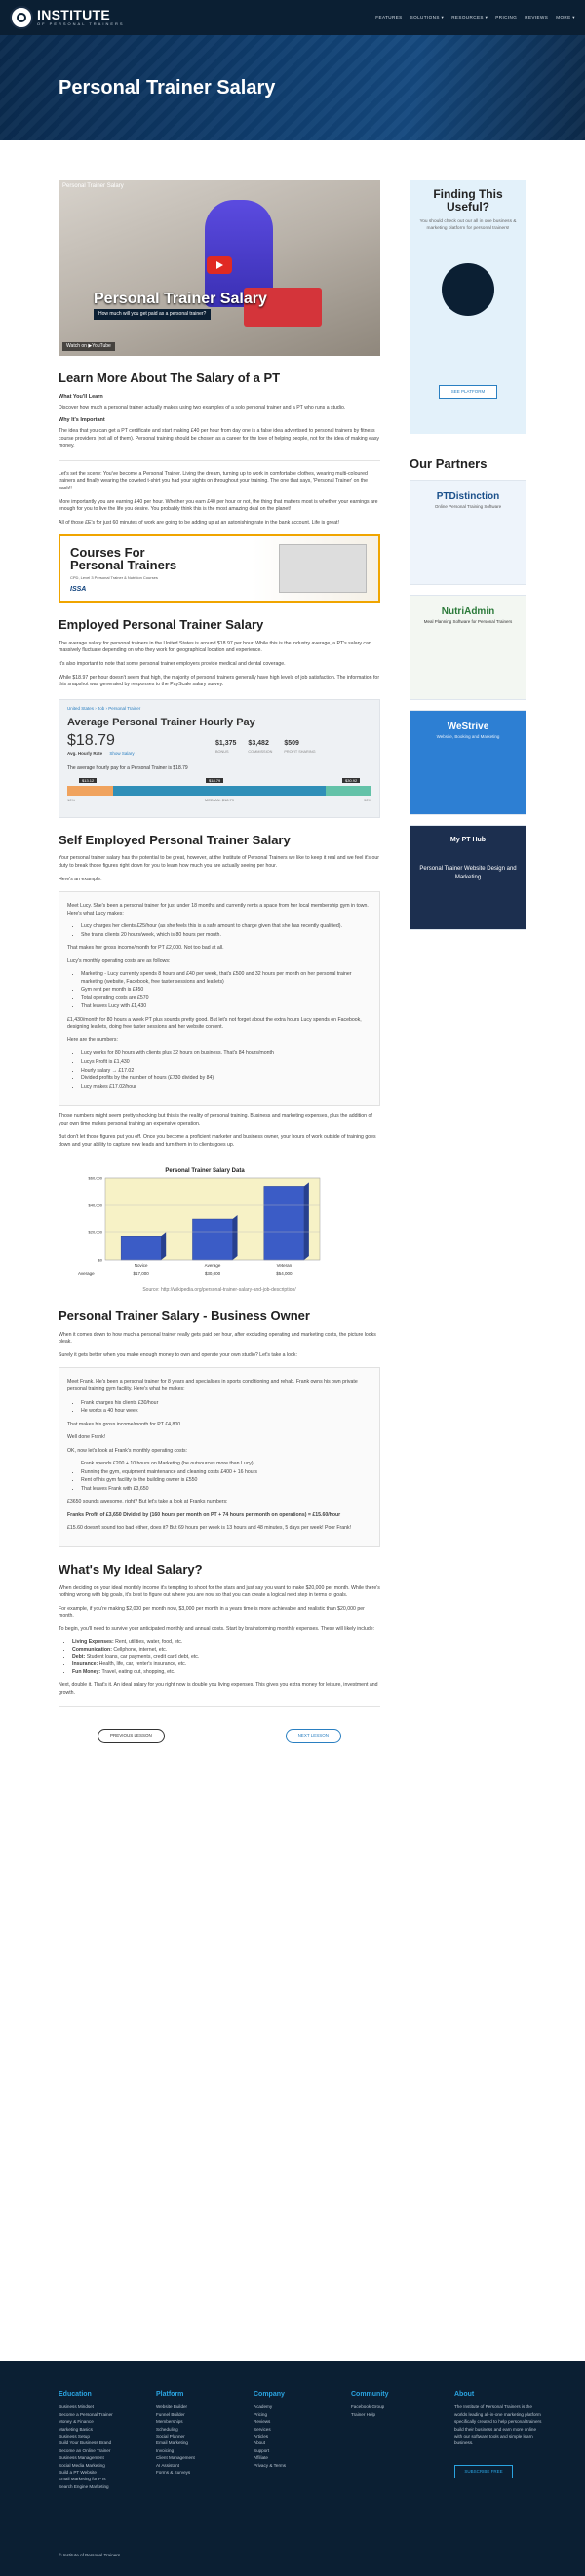 The image size is (585, 2576). What do you see at coordinates (270, 2457) in the screenshot?
I see `footer-link: Affiliate` at bounding box center [270, 2457].